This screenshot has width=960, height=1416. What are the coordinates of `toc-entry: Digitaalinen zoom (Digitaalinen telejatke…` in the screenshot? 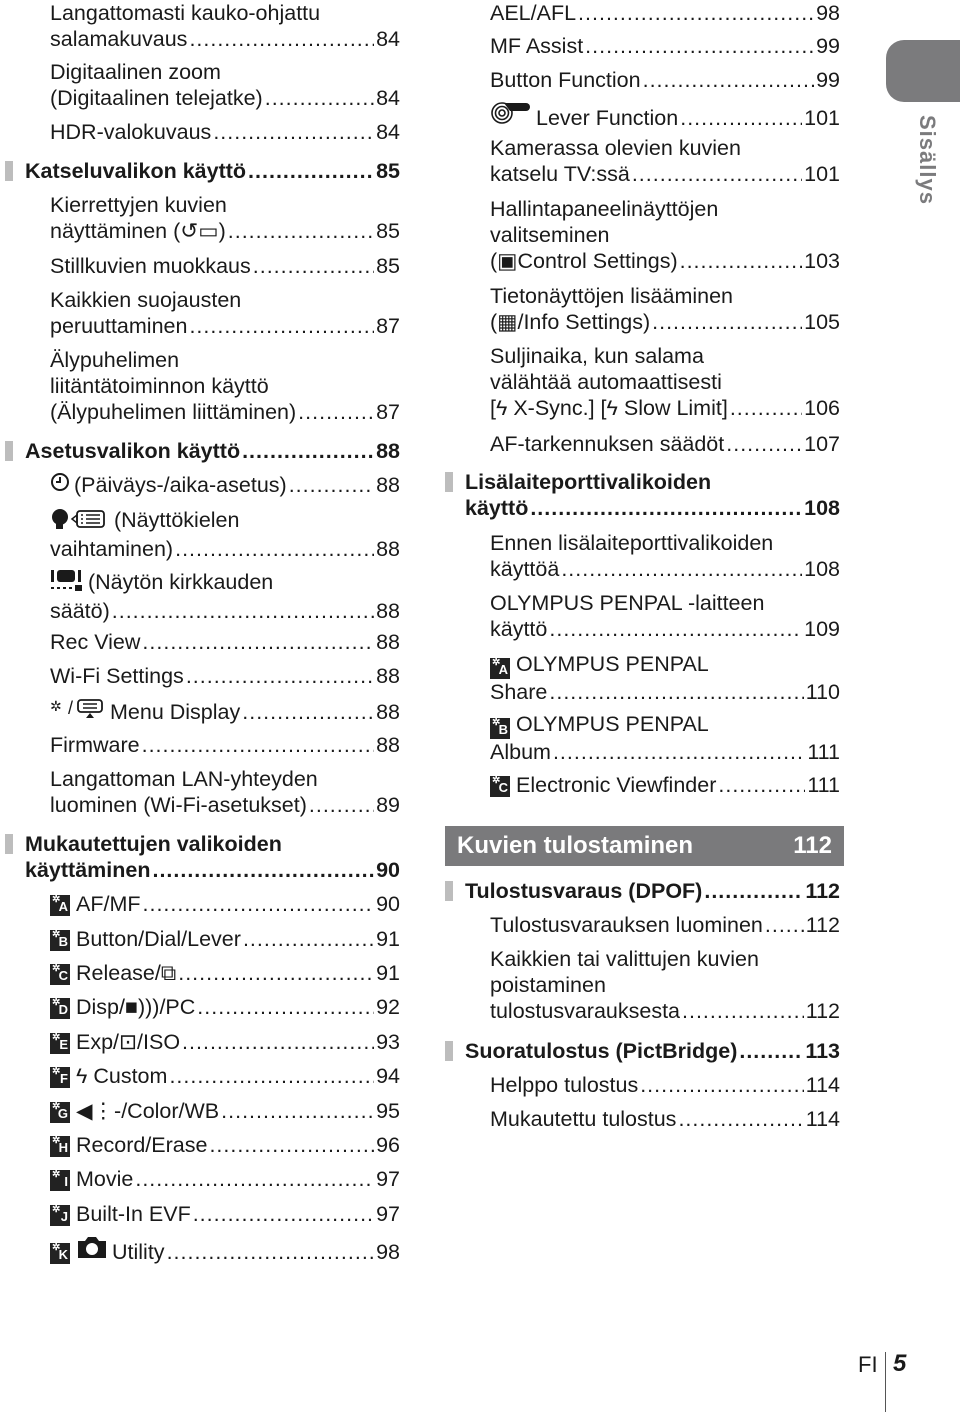 It's located at (200, 85).